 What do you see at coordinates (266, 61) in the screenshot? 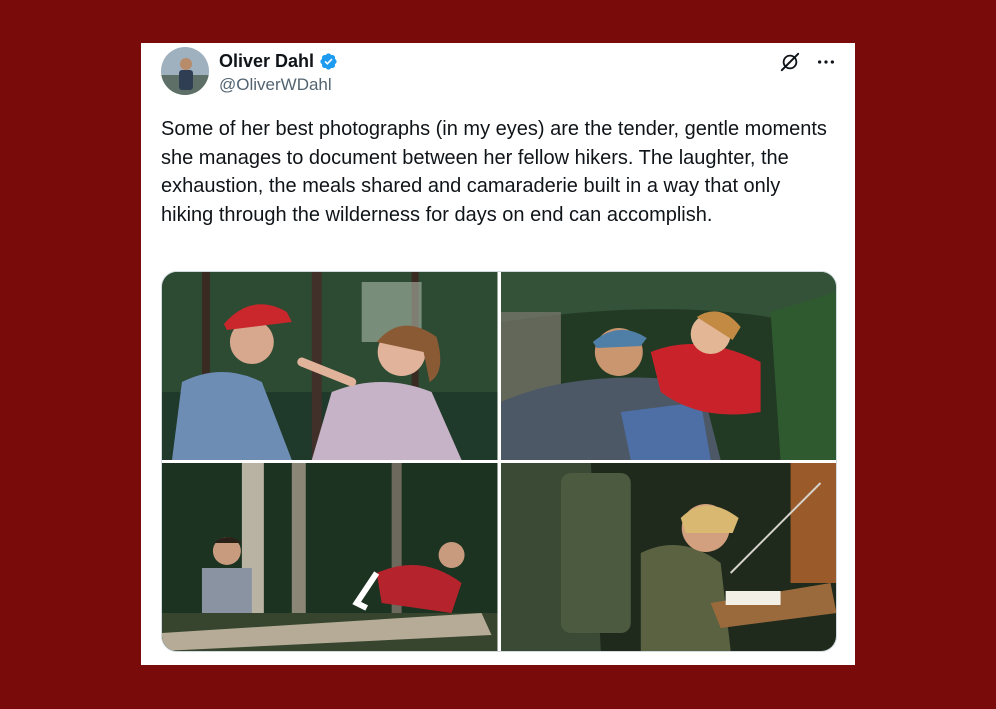
I see `author-name: Oliver Dahl` at bounding box center [266, 61].